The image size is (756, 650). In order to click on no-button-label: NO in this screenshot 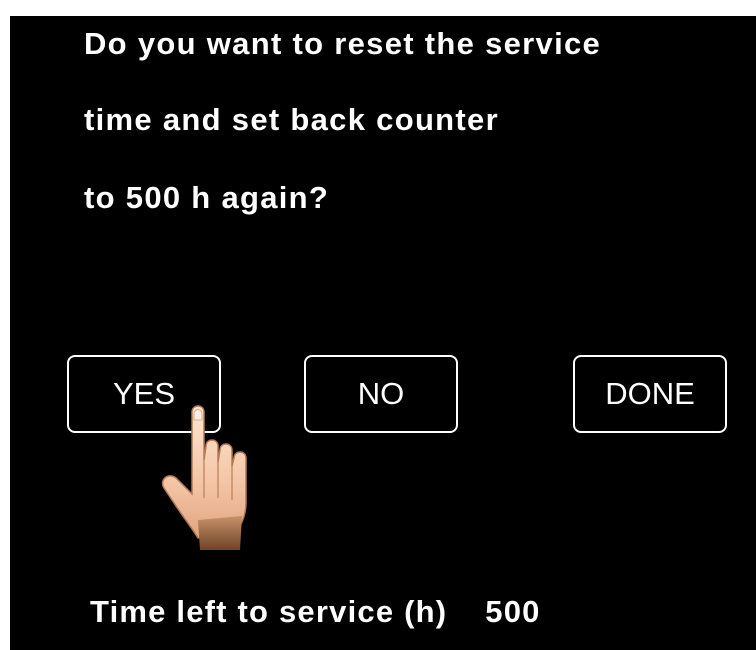, I will do `click(381, 393)`.